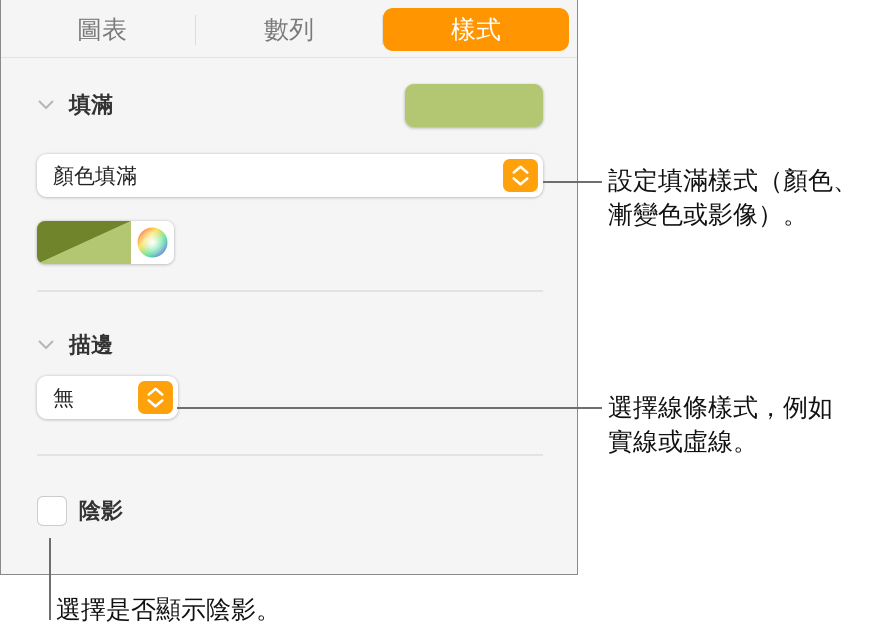 The image size is (894, 636). What do you see at coordinates (290, 175) in the screenshot?
I see `fill-popup: 顏色填滿` at bounding box center [290, 175].